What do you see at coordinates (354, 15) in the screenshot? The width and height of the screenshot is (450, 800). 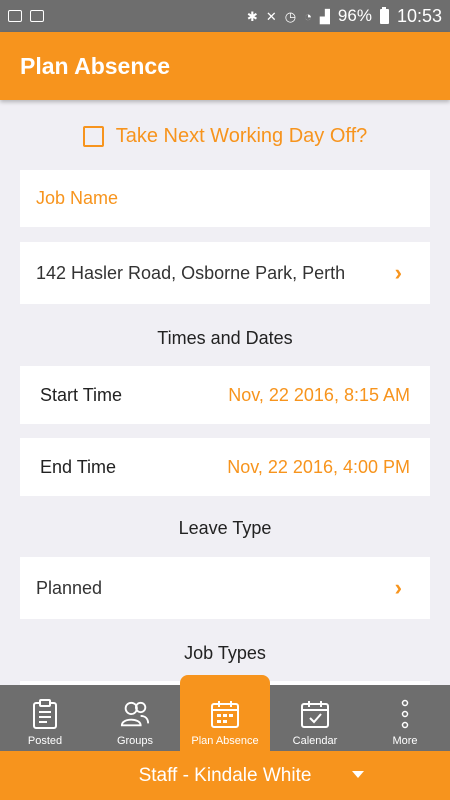 I see `battery-percent: 96%` at bounding box center [354, 15].